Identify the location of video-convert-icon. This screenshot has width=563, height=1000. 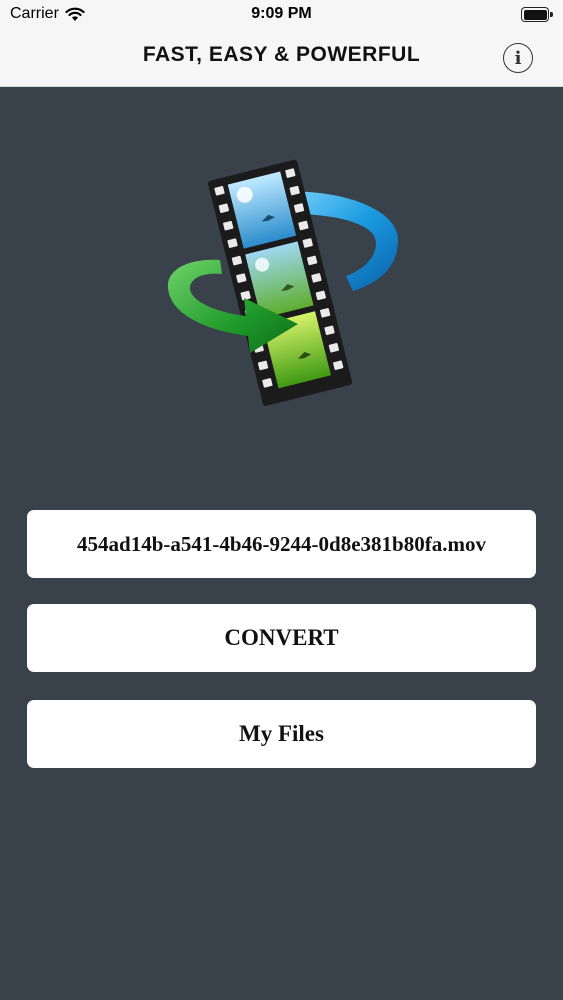
(282, 282).